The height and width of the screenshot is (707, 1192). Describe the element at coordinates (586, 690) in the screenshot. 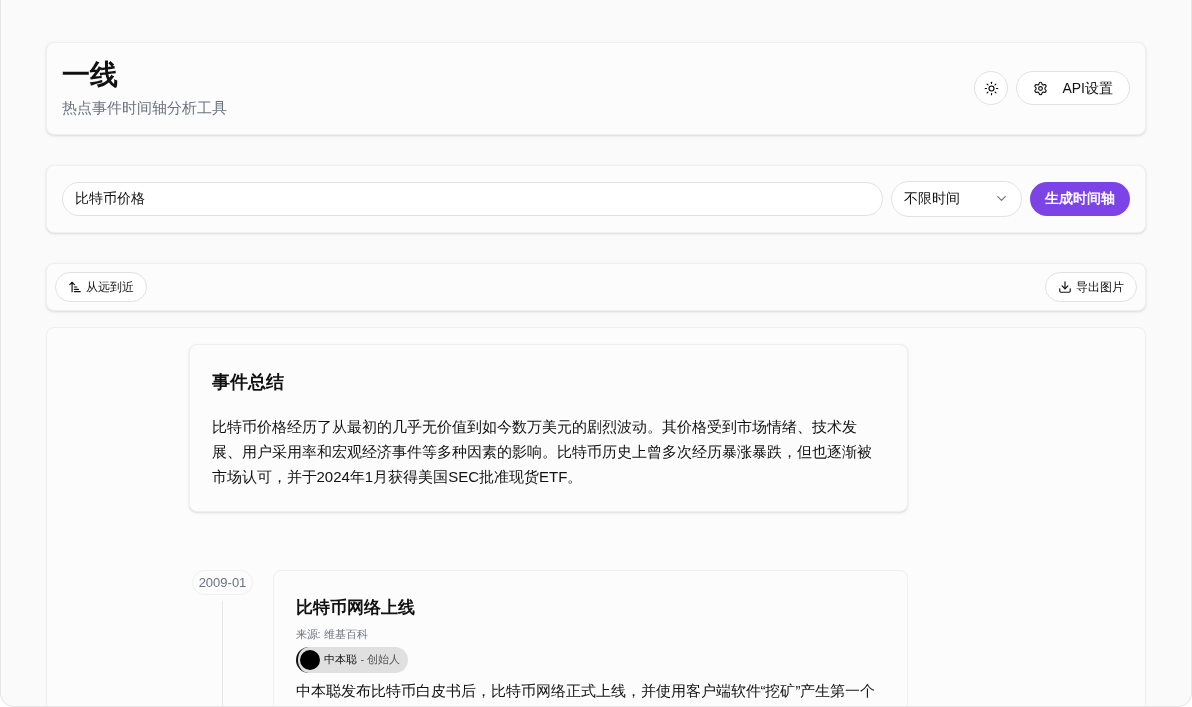

I see `event-description: 中本聪发布比特币白皮书后，比特币网络正式上线，并使用客户端软件“挖矿”产生第一个` at that location.